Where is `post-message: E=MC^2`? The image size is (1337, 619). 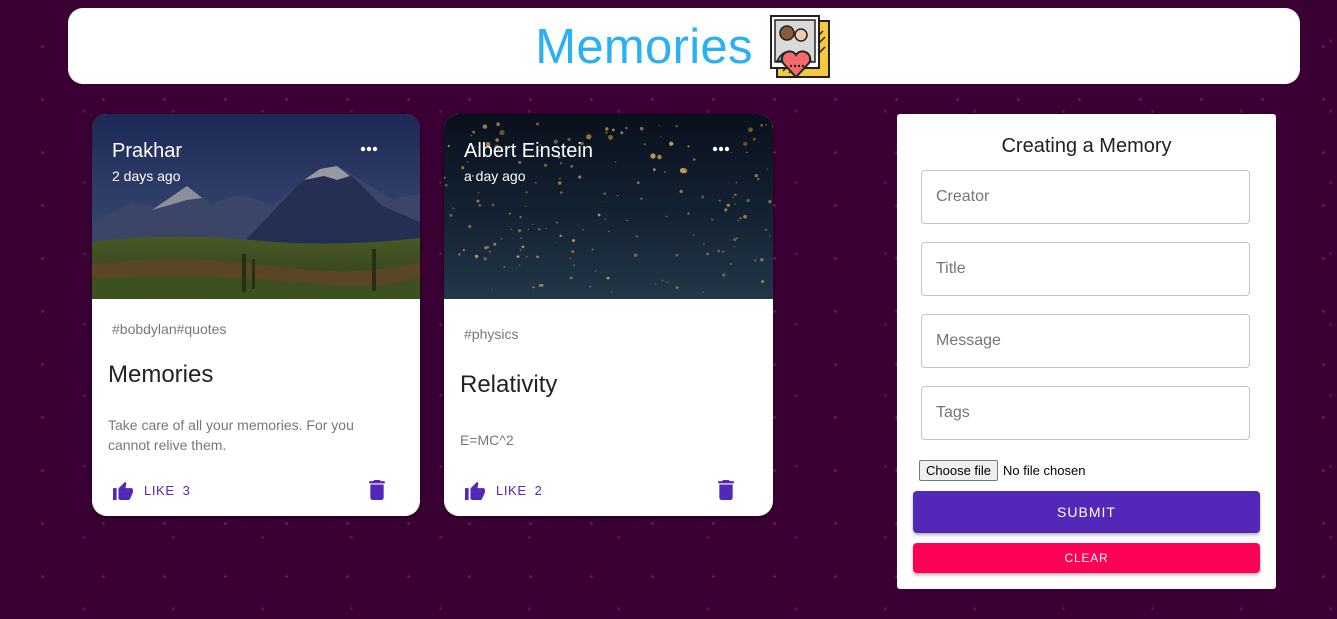 post-message: E=MC^2 is located at coordinates (487, 440).